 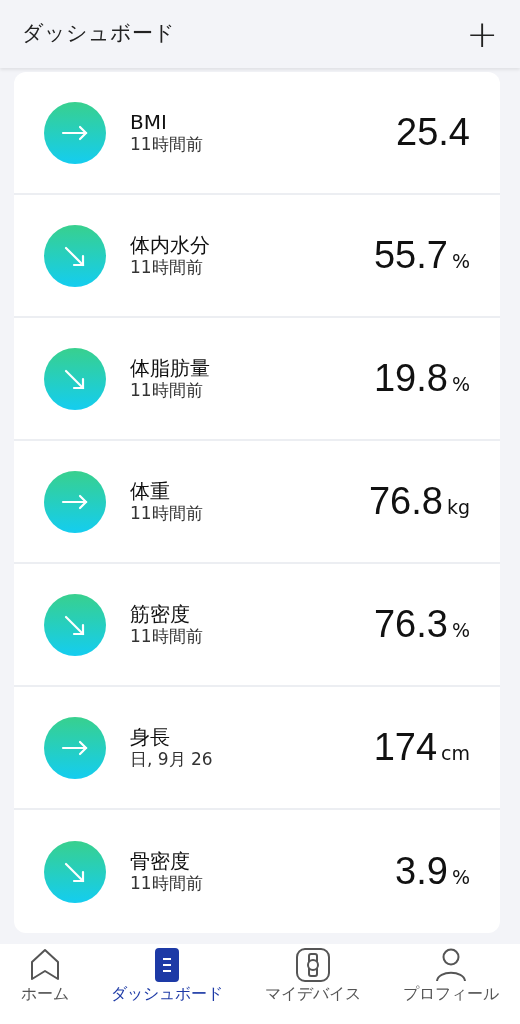 I want to click on home-icon, so click(x=45, y=965).